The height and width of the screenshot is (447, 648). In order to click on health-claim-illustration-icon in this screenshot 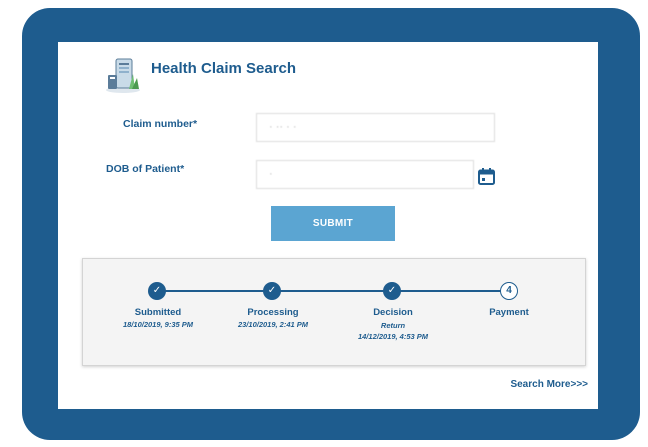, I will do `click(123, 75)`.